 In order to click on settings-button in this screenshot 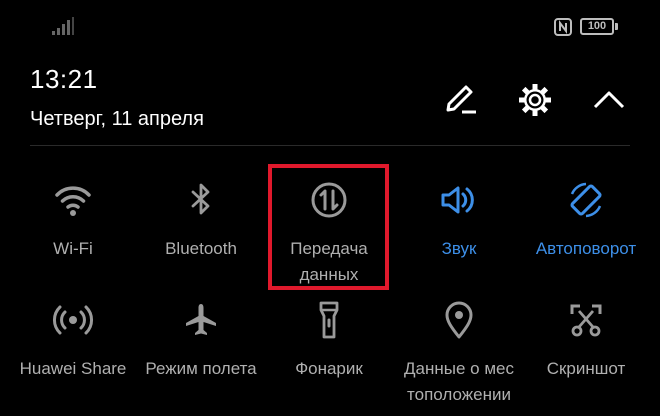, I will do `click(535, 100)`.